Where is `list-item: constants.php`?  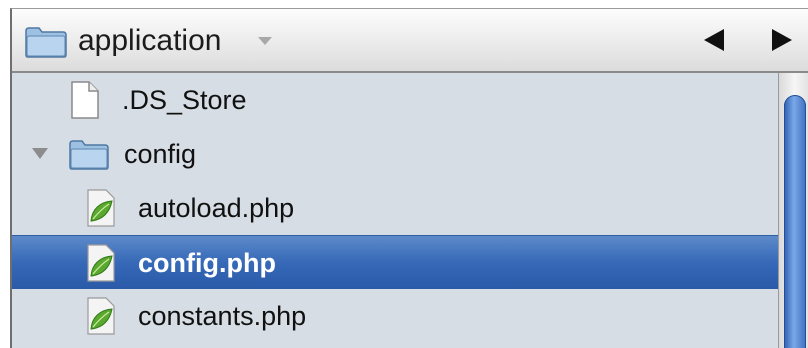
list-item: constants.php is located at coordinates (395, 316).